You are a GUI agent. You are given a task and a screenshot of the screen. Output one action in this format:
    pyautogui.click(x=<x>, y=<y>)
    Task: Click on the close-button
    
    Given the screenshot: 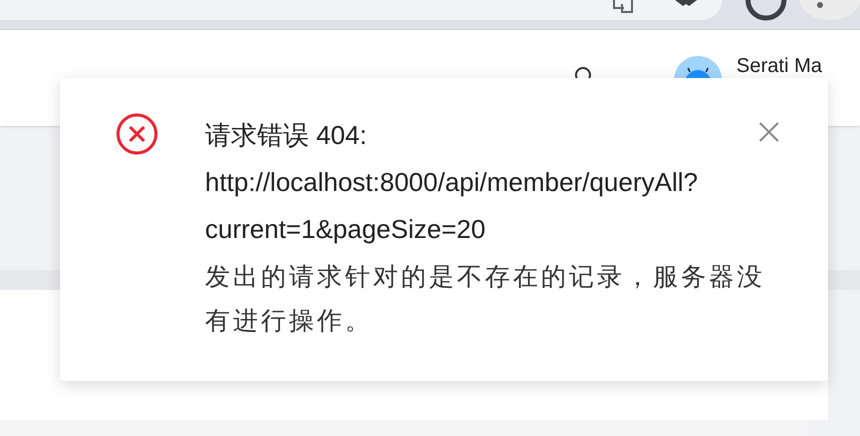 What is the action you would take?
    pyautogui.click(x=769, y=132)
    